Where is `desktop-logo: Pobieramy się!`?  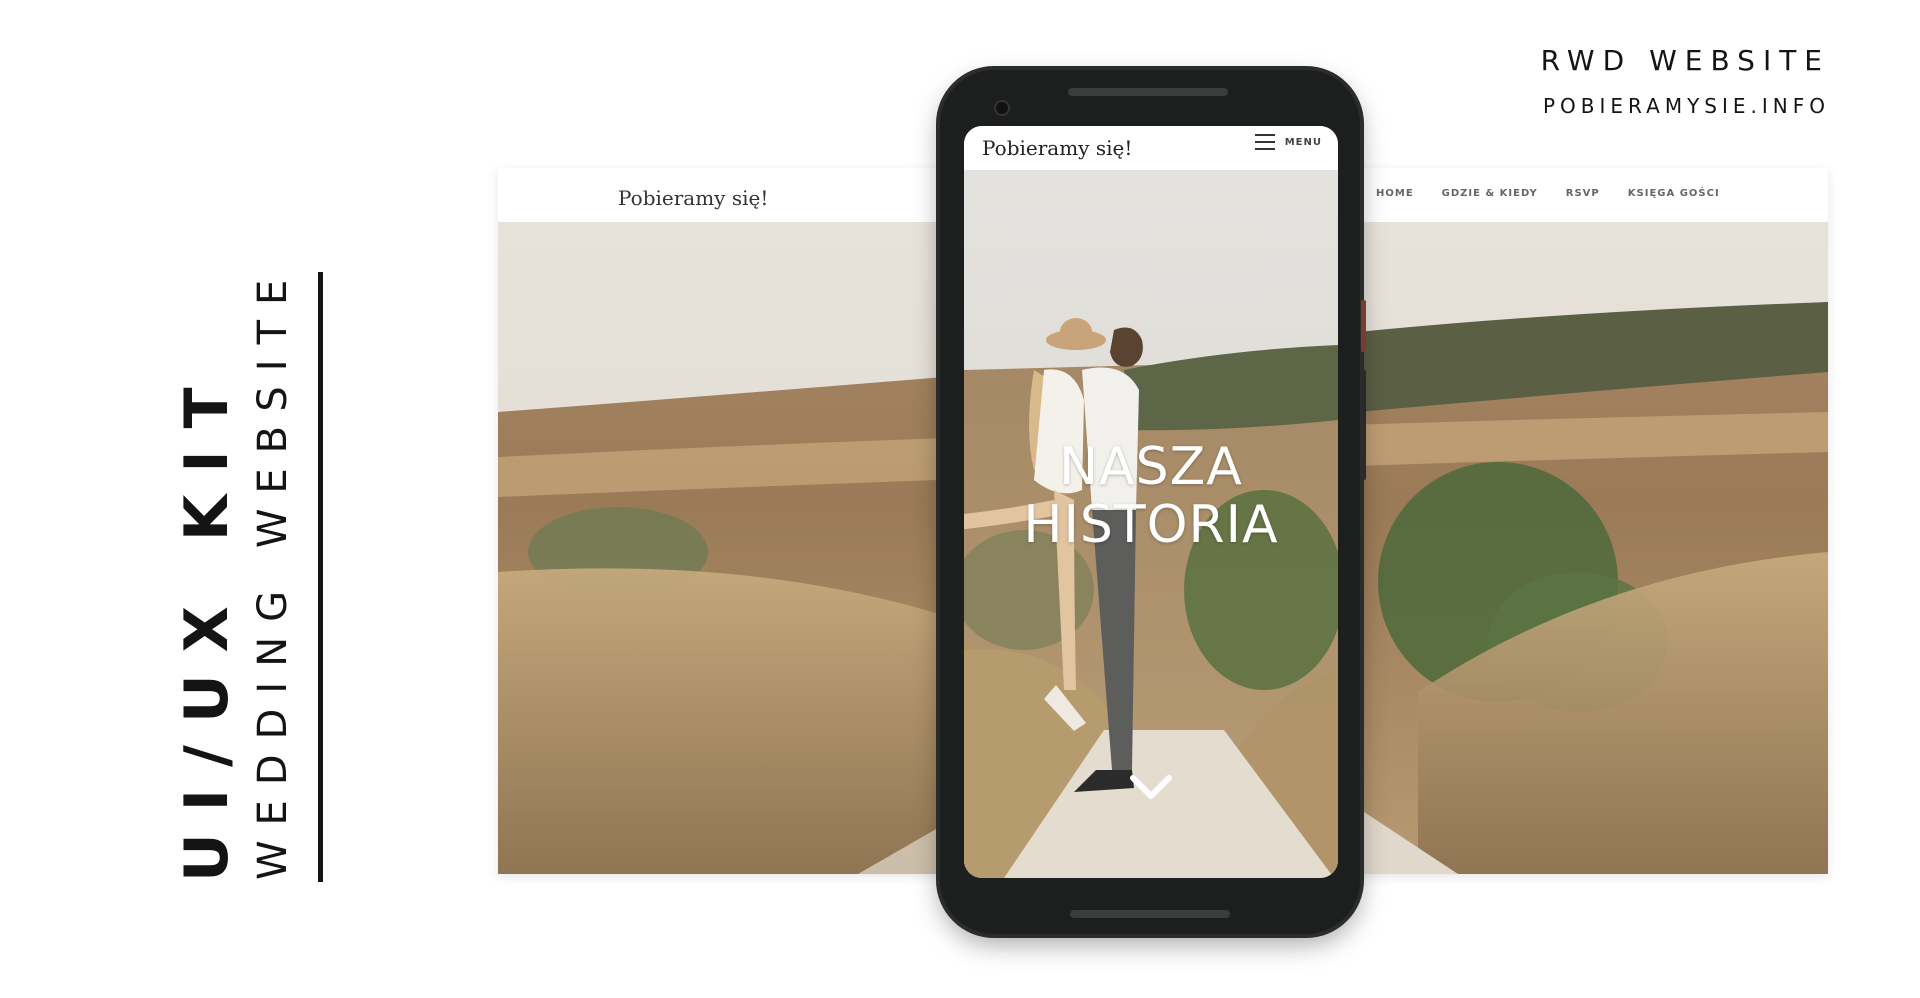 desktop-logo: Pobieramy się! is located at coordinates (693, 198).